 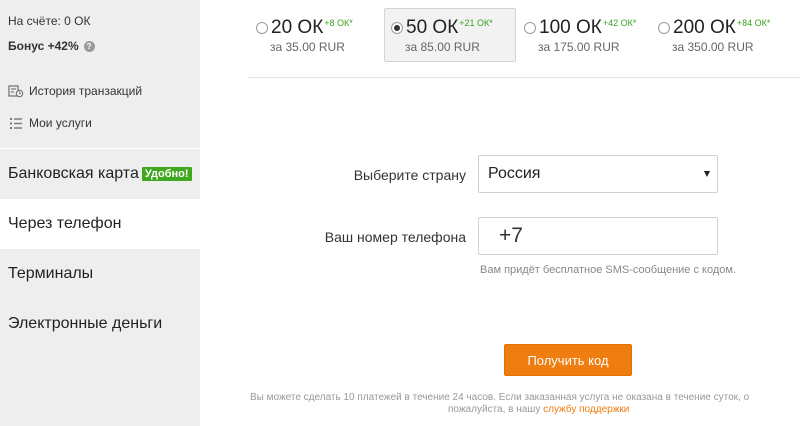 I want to click on menu-item-bank-card: Банковская карта Удобно!, so click(x=100, y=174).